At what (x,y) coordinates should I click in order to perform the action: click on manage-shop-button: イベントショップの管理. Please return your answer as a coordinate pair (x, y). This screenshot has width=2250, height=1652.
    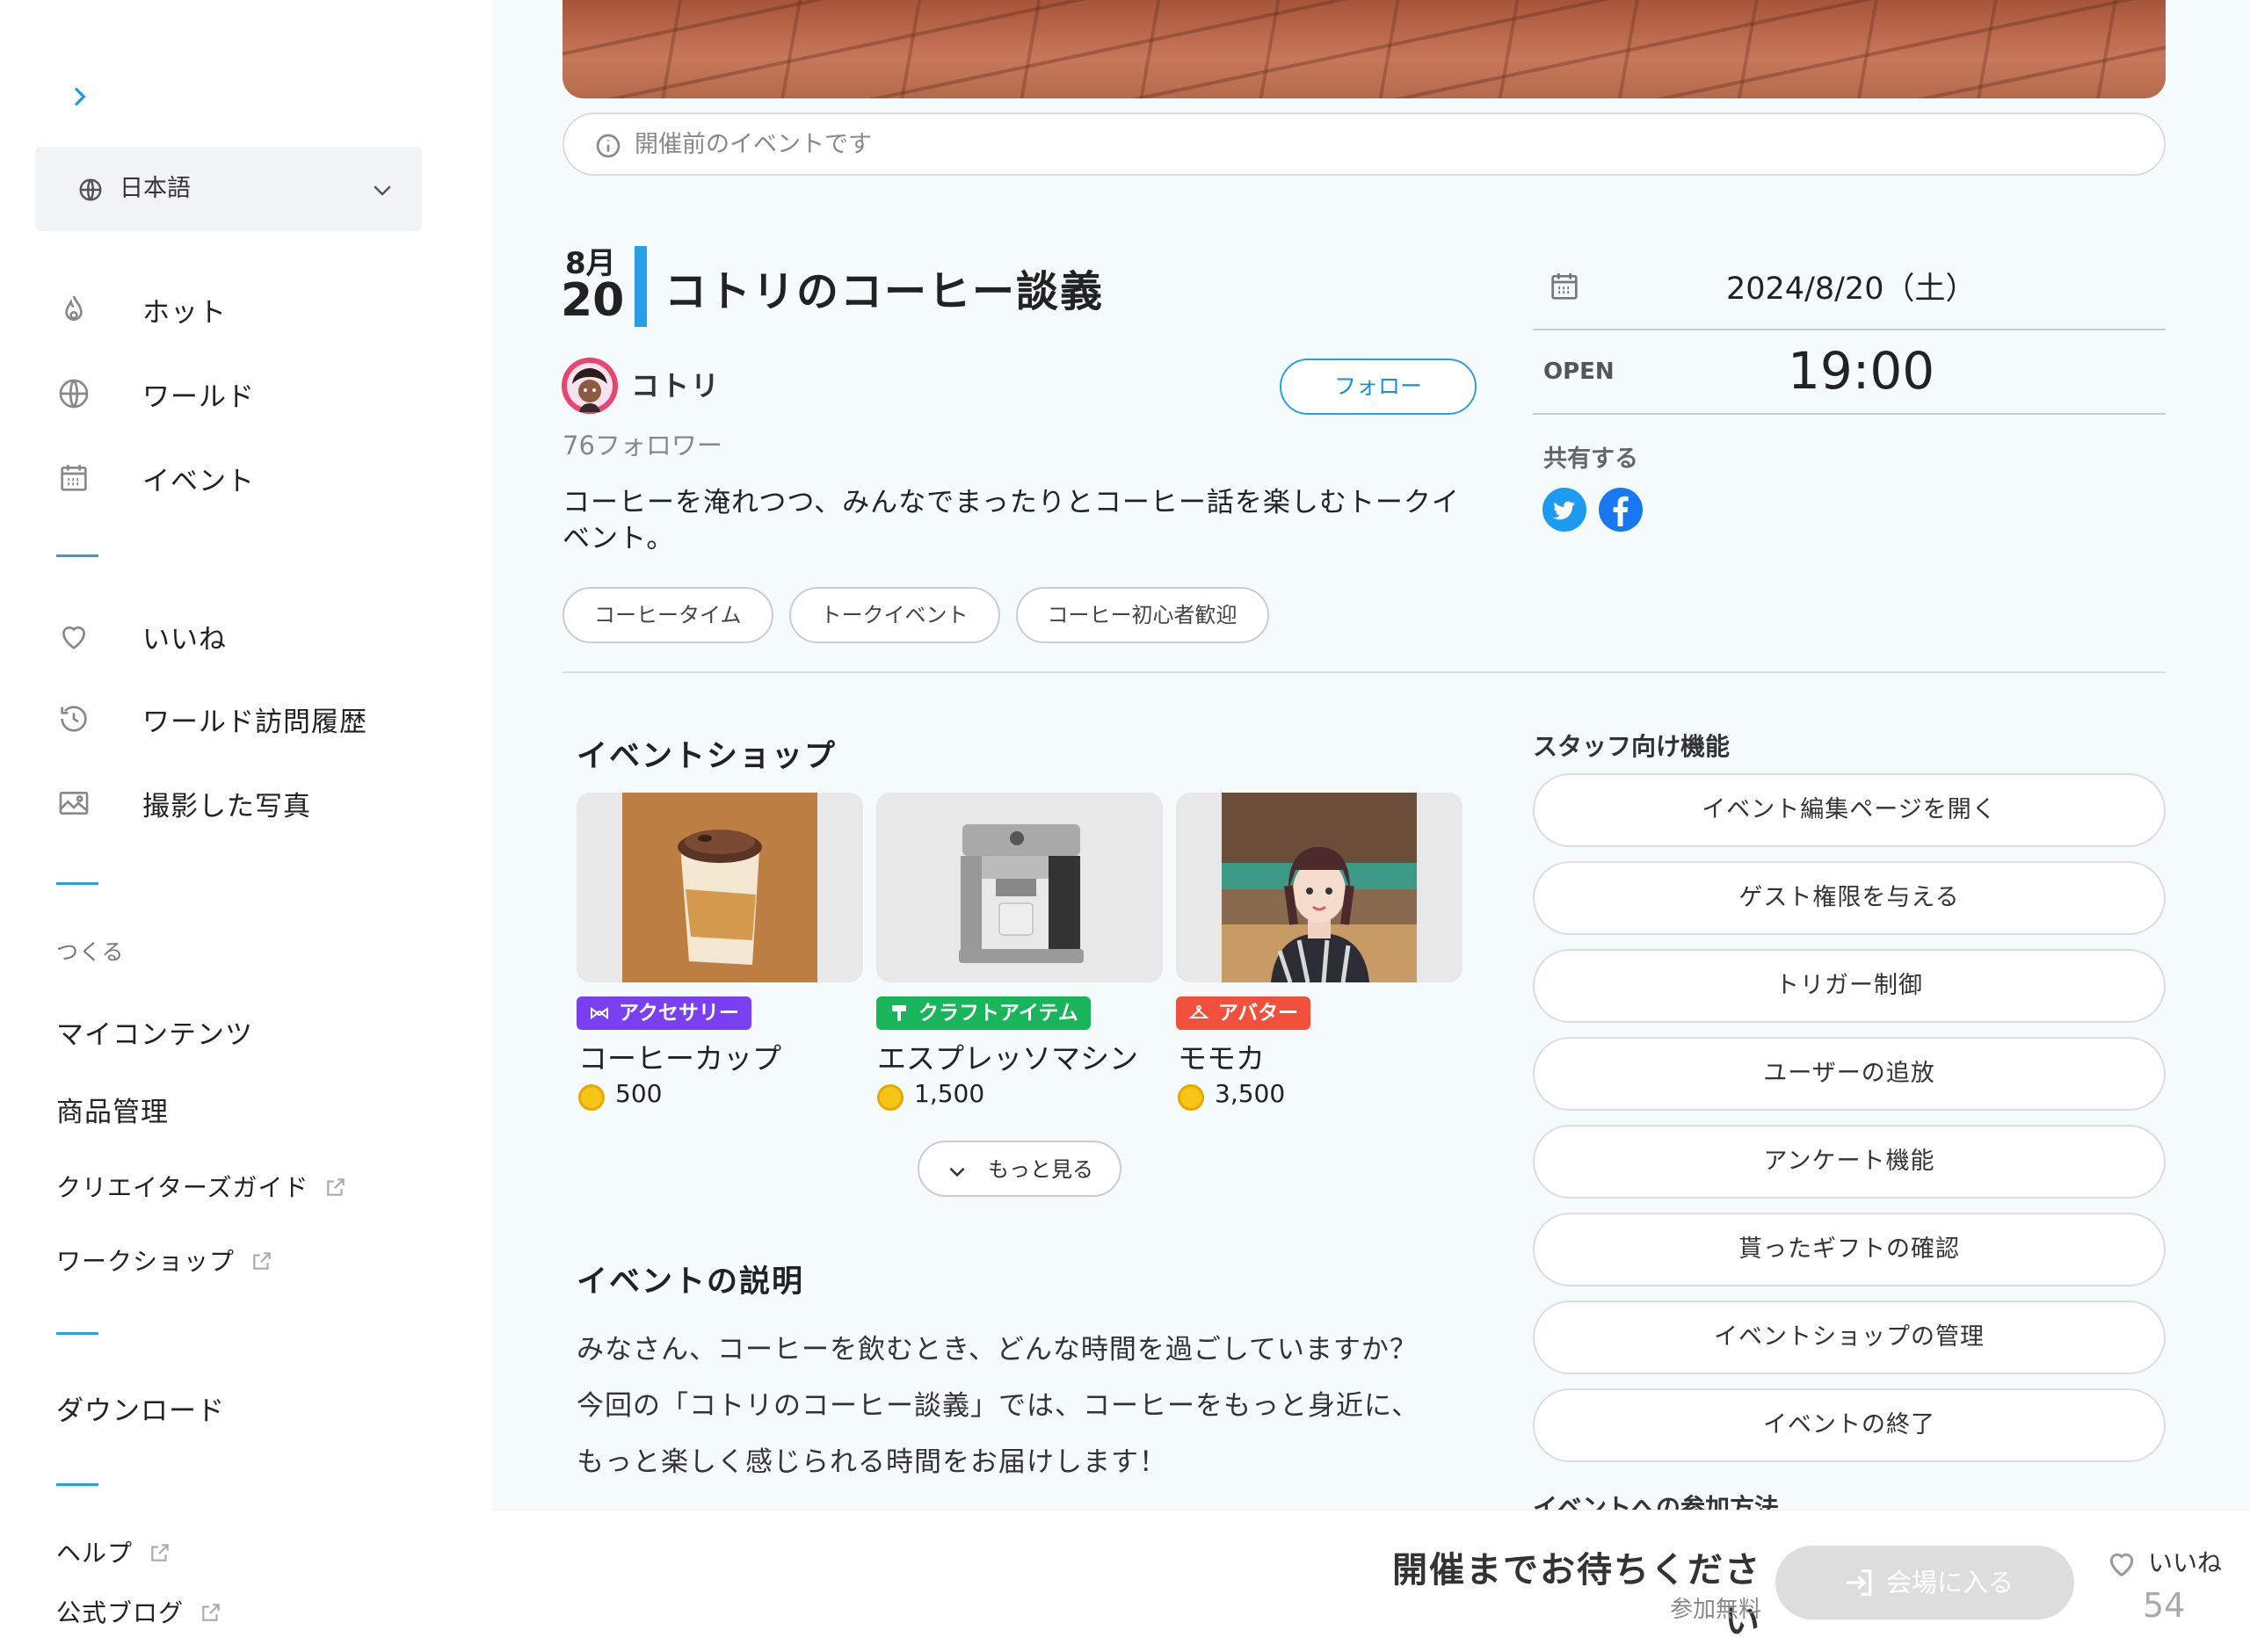
    Looking at the image, I should click on (1850, 1338).